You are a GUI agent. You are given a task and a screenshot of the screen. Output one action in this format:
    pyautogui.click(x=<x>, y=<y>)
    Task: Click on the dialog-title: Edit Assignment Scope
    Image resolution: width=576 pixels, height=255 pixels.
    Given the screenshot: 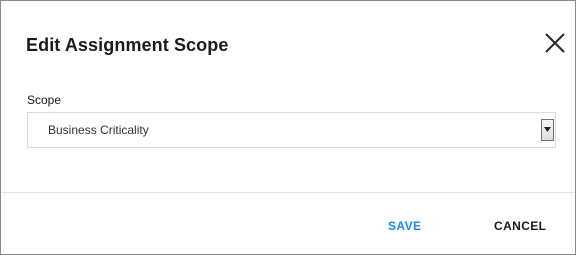 What is the action you would take?
    pyautogui.click(x=127, y=45)
    